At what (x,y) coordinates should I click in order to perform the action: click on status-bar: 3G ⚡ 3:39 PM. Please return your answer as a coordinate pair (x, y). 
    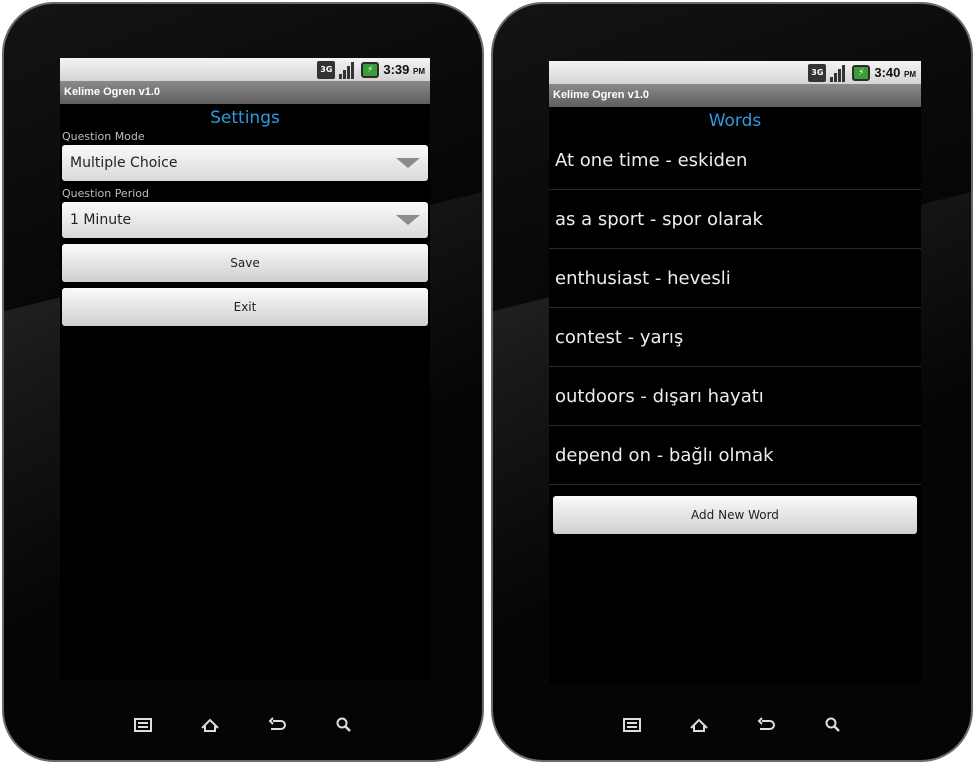
    Looking at the image, I should click on (245, 69).